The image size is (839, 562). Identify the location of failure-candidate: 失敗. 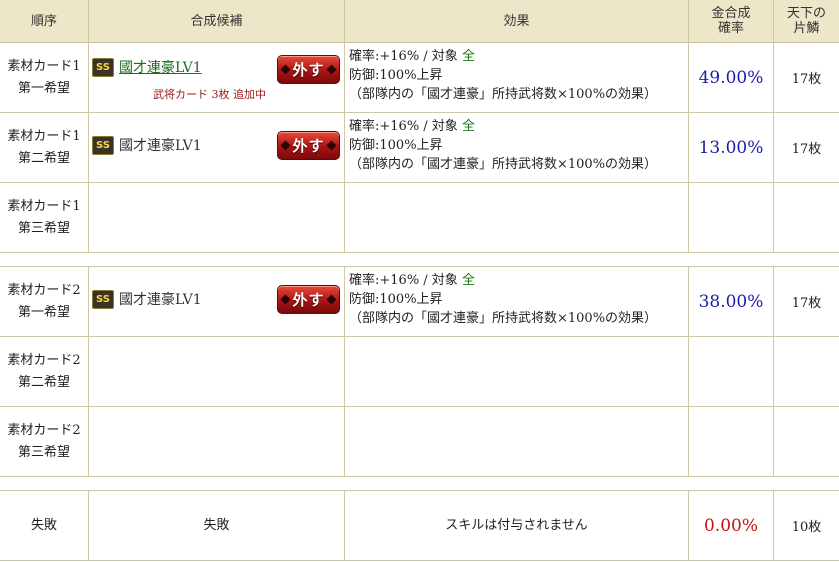
(216, 525).